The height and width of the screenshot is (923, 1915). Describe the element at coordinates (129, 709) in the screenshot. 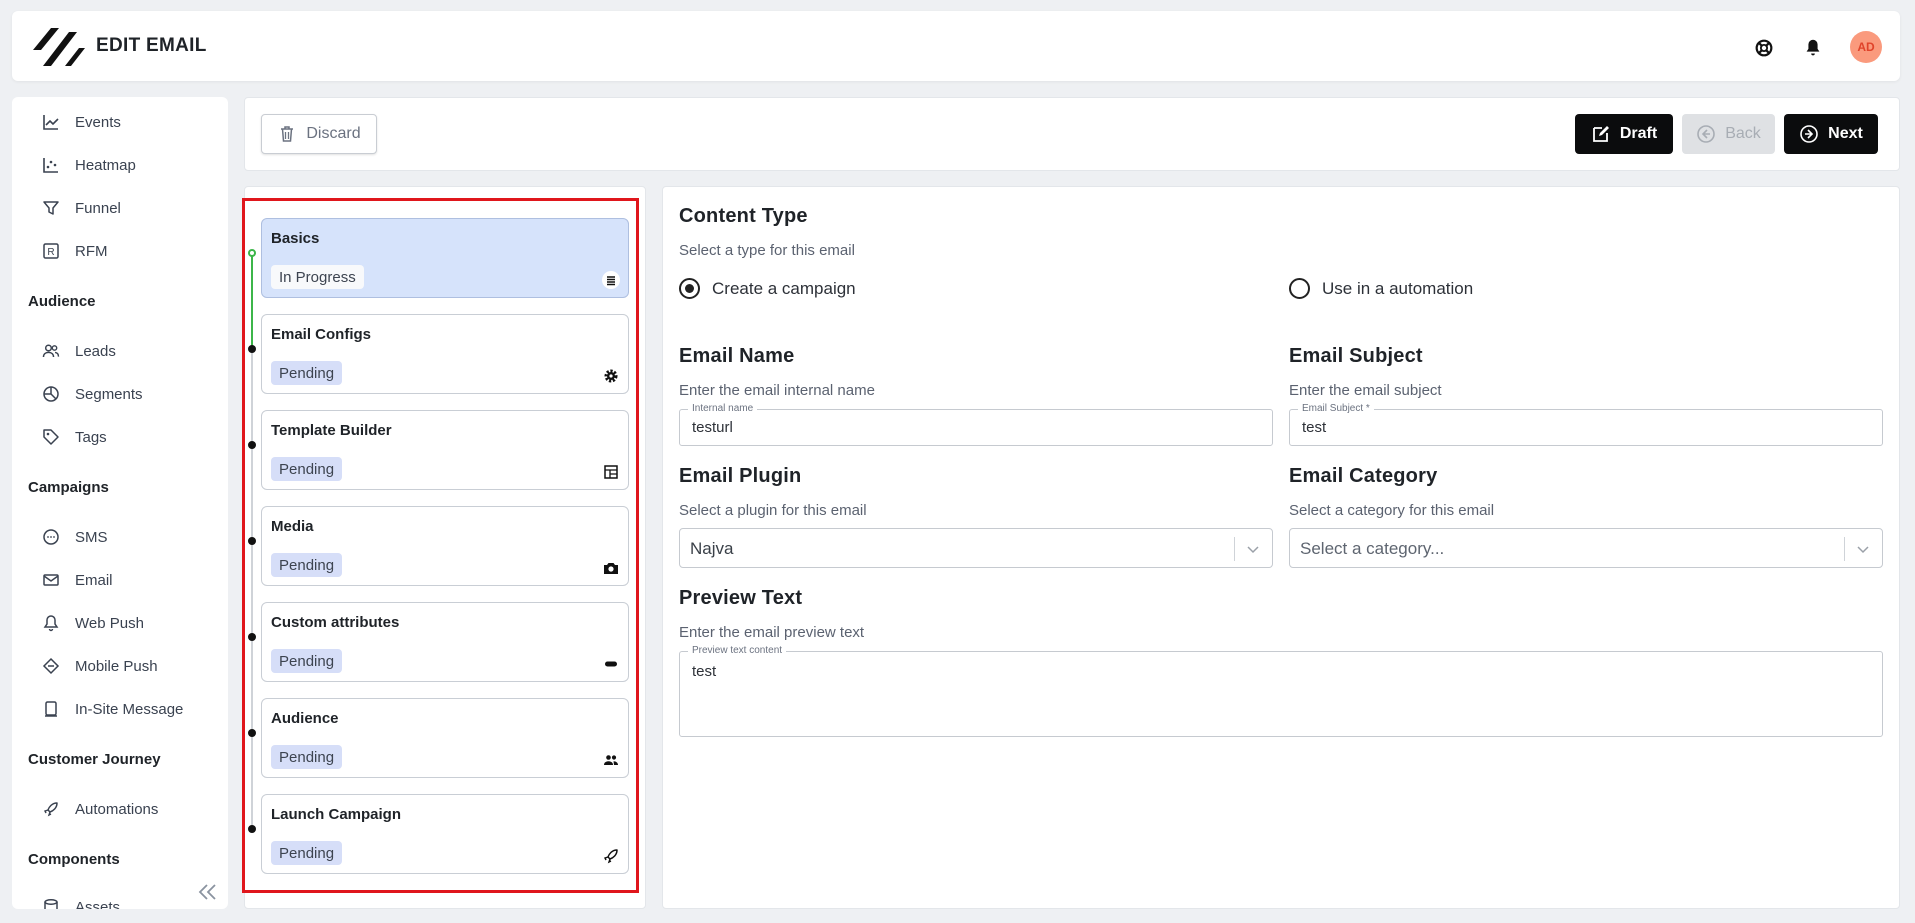

I see `sidebar-item-label: In-Site Message` at that location.